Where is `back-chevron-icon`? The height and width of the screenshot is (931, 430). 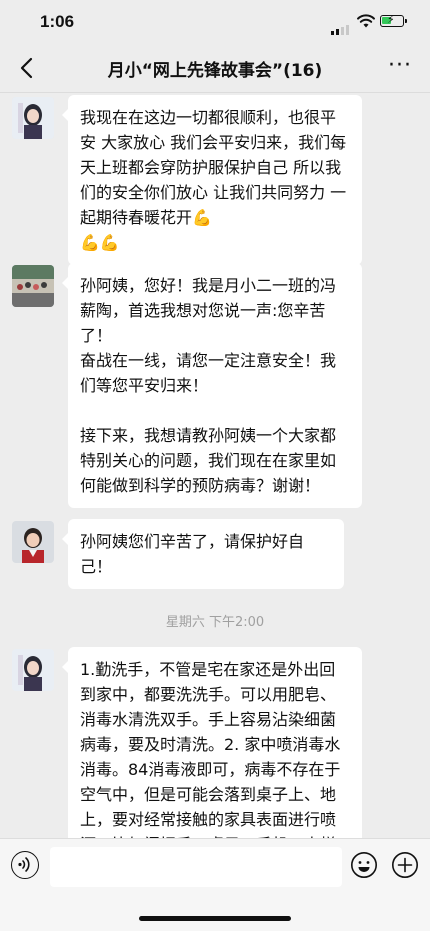
back-chevron-icon is located at coordinates (28, 68).